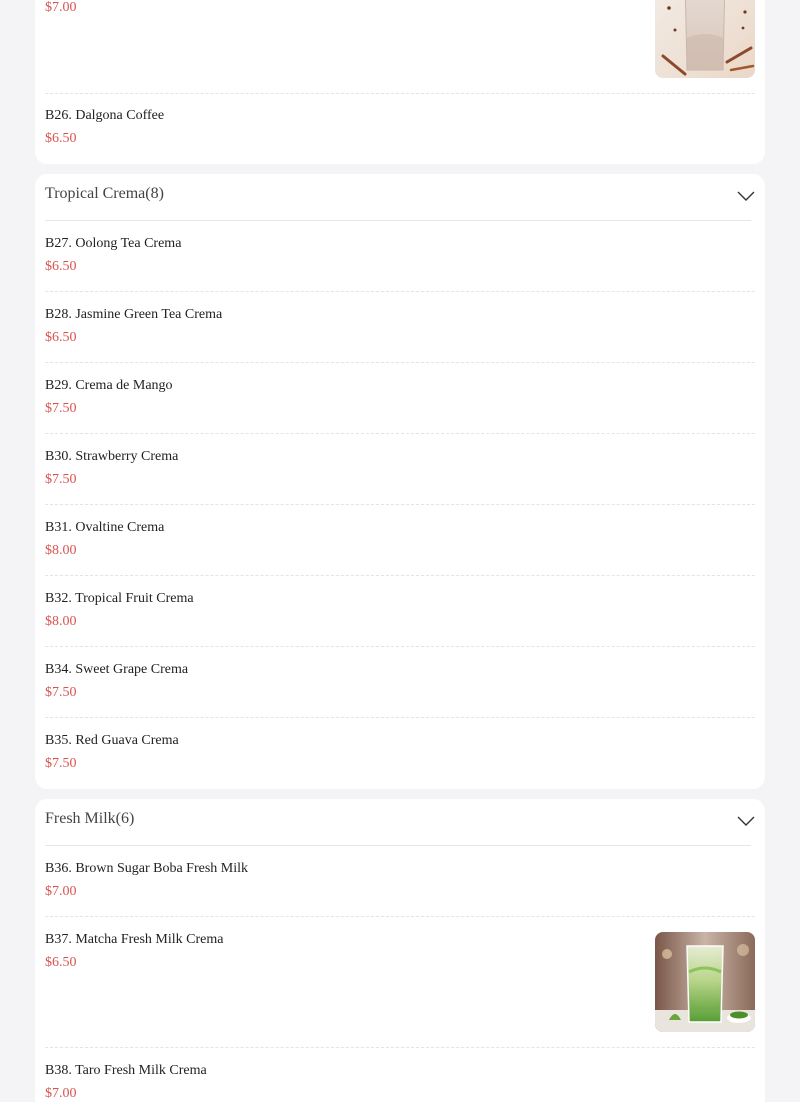 This screenshot has width=800, height=1102. Describe the element at coordinates (400, 47) in the screenshot. I see `menu-item: $7.00` at that location.